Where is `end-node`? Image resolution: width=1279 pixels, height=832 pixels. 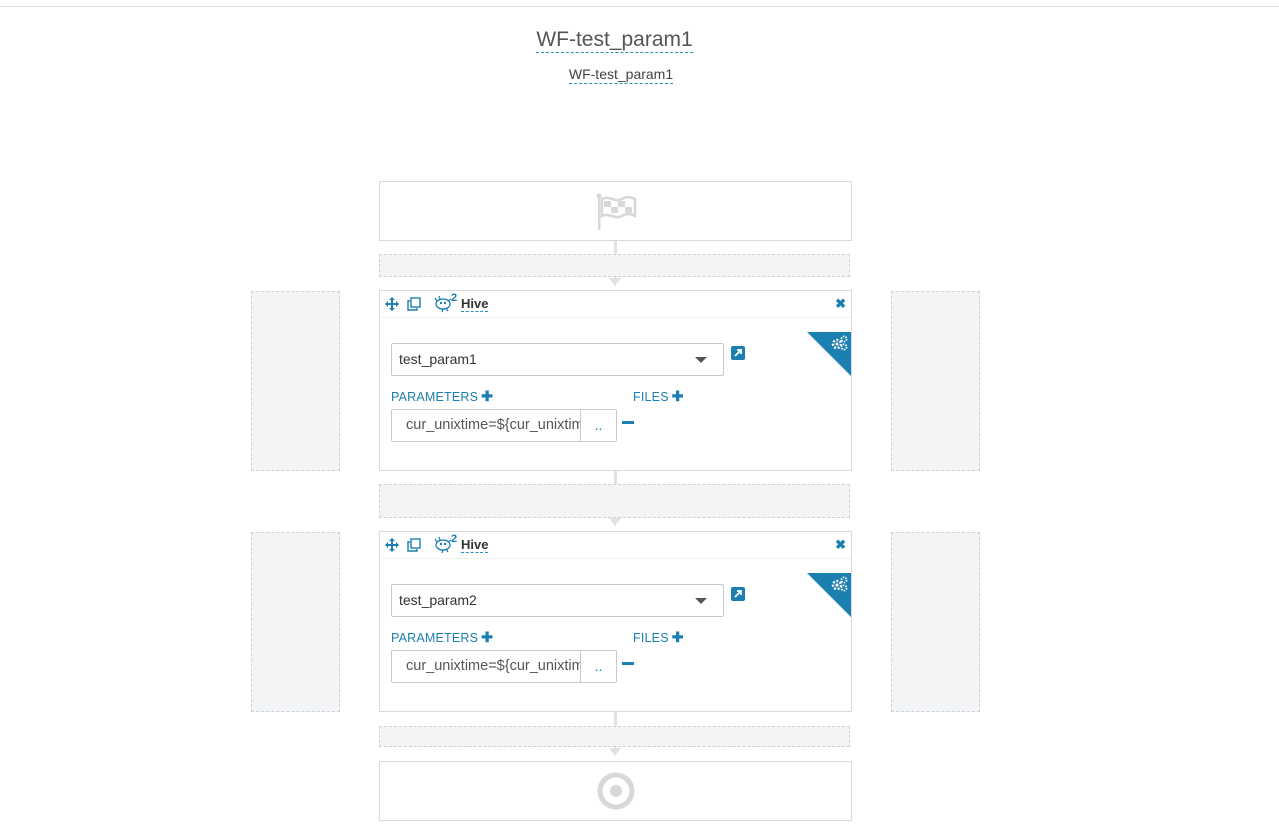 end-node is located at coordinates (615, 791).